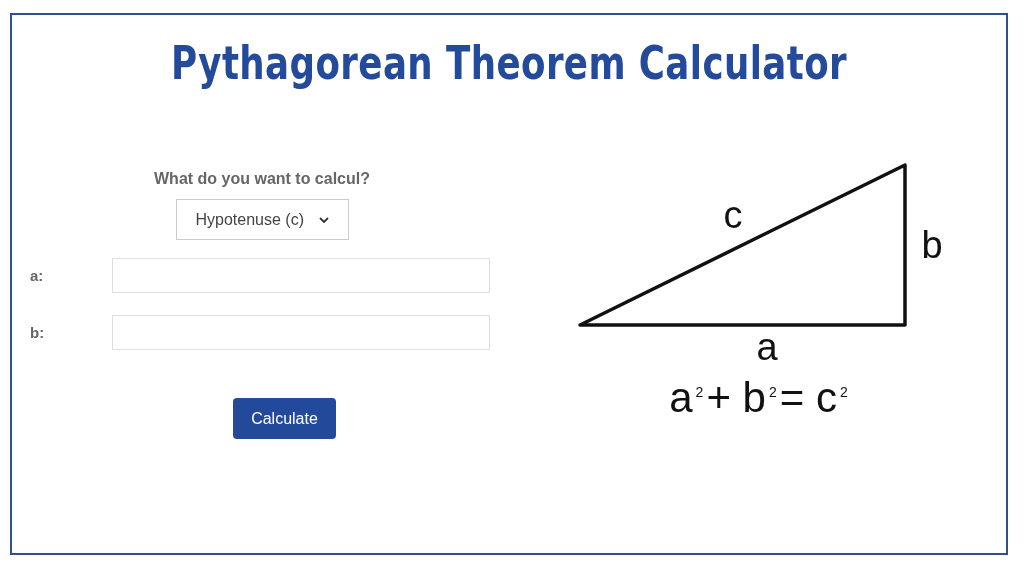  I want to click on question-label: What do you want to calcul?, so click(262, 179).